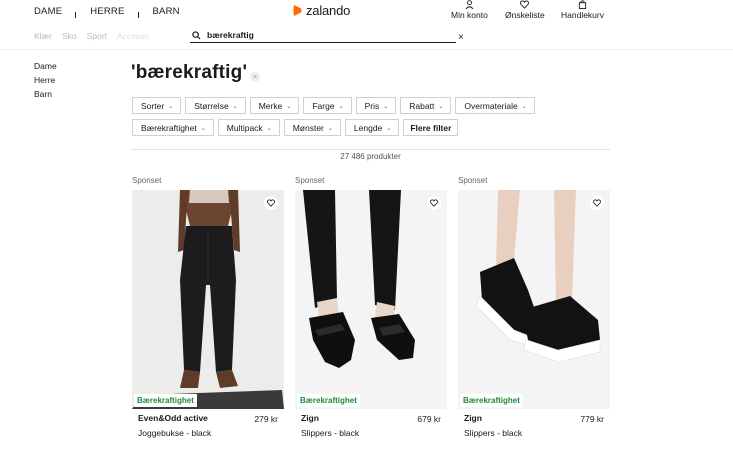 The image size is (733, 452). What do you see at coordinates (370, 149) in the screenshot?
I see `divider` at bounding box center [370, 149].